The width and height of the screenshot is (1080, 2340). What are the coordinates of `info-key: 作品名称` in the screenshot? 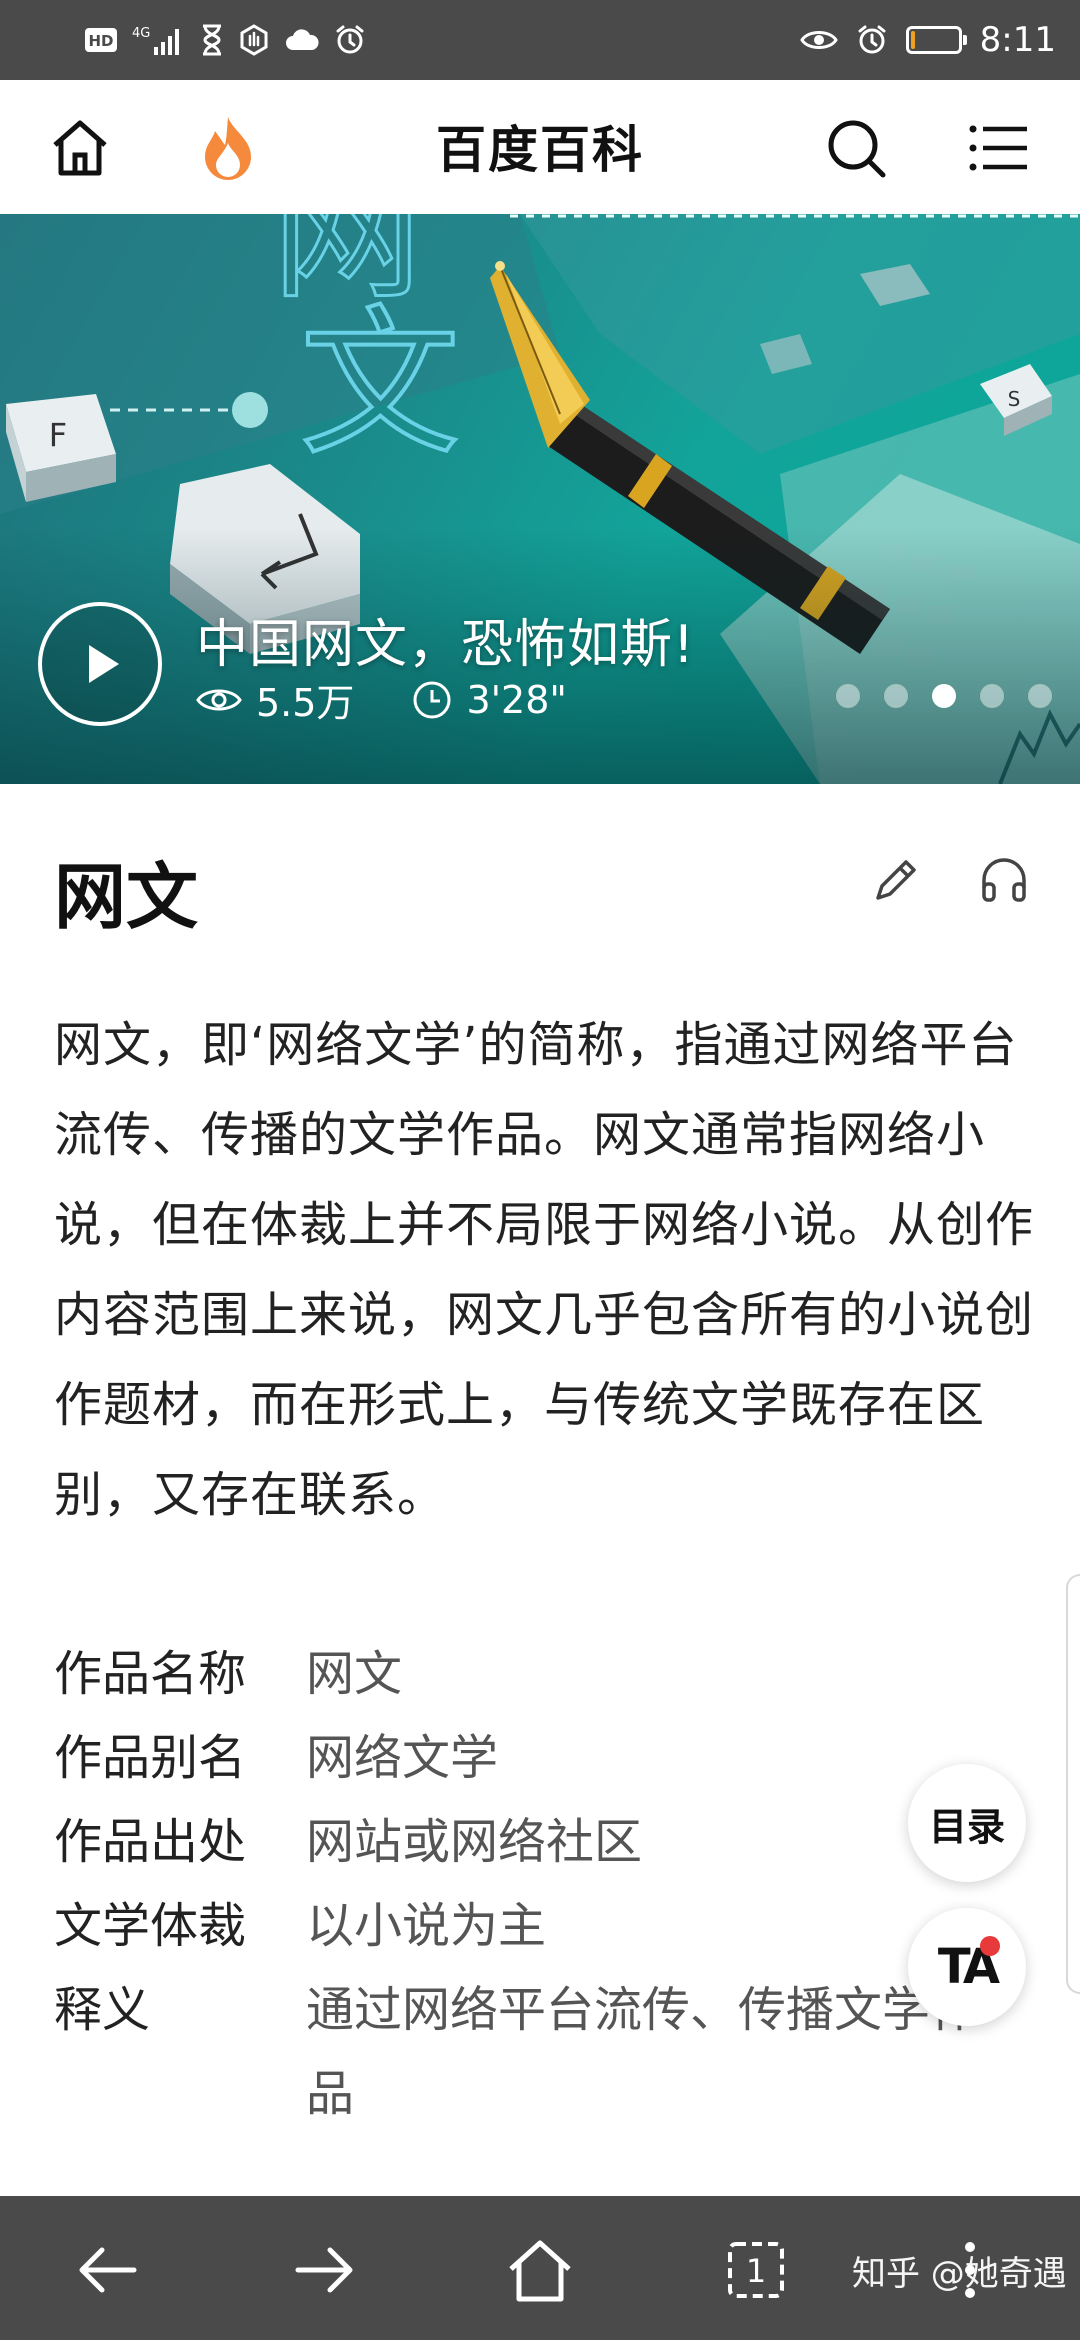 It's located at (150, 1674).